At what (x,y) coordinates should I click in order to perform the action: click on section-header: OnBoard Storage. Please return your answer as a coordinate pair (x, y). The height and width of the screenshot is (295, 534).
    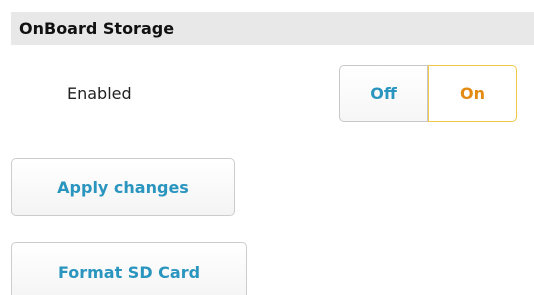
    Looking at the image, I should click on (272, 28).